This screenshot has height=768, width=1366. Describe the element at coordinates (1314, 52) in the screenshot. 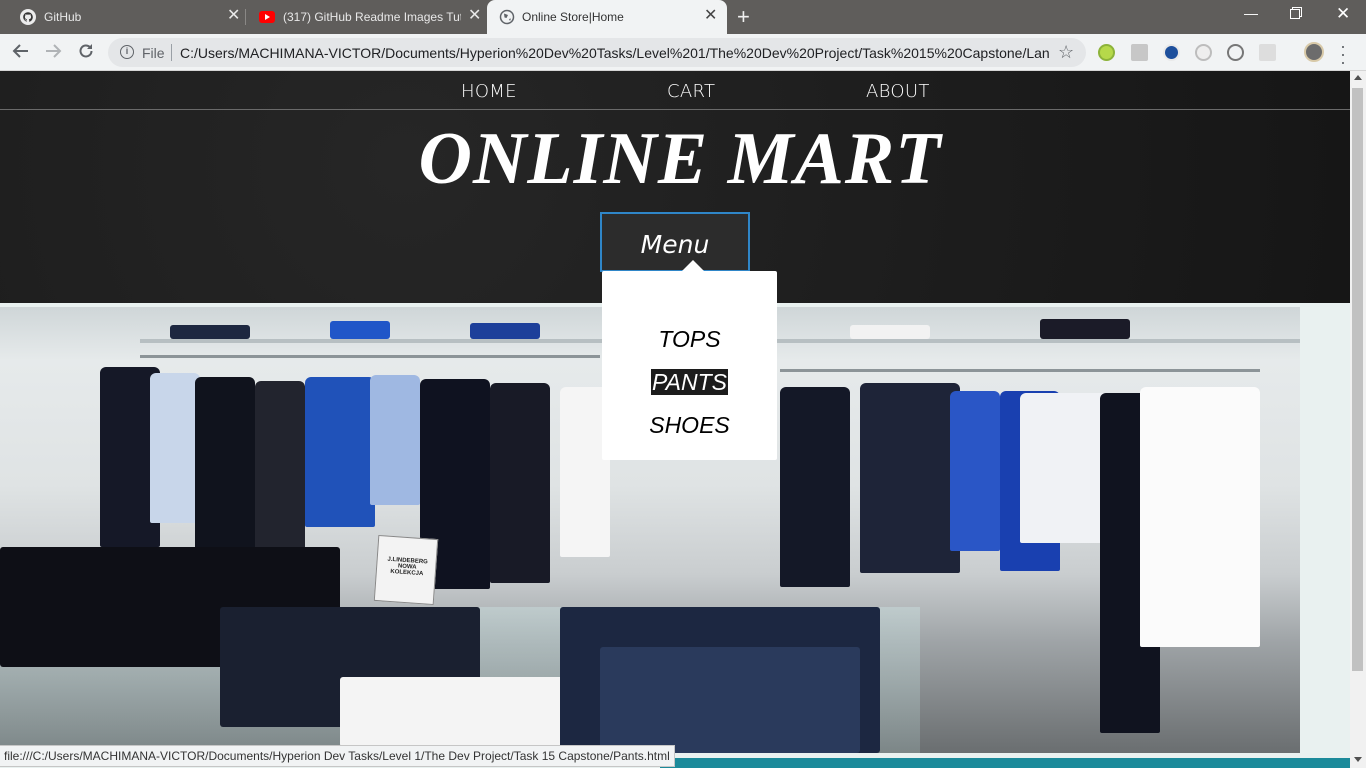

I see `profile-avatar` at that location.